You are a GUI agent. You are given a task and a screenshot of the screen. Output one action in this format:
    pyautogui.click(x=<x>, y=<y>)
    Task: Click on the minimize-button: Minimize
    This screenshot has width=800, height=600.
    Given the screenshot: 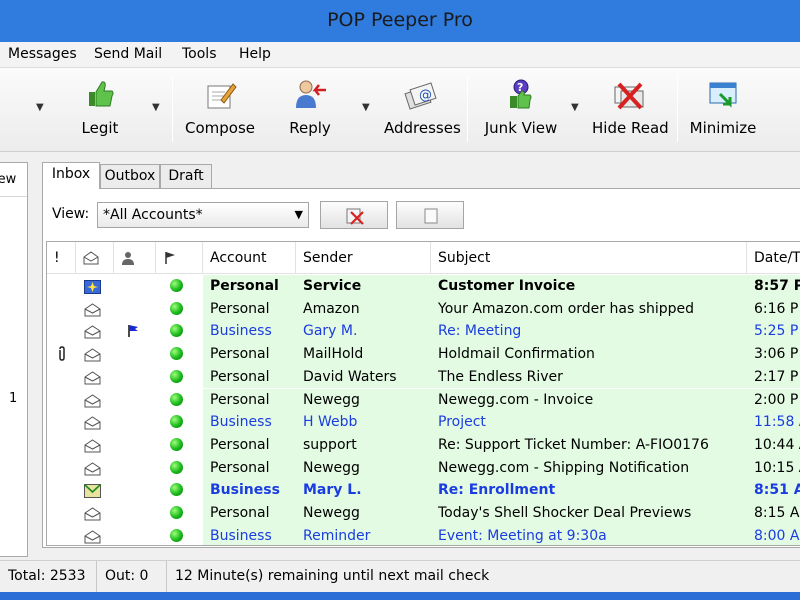 What is the action you would take?
    pyautogui.click(x=723, y=109)
    